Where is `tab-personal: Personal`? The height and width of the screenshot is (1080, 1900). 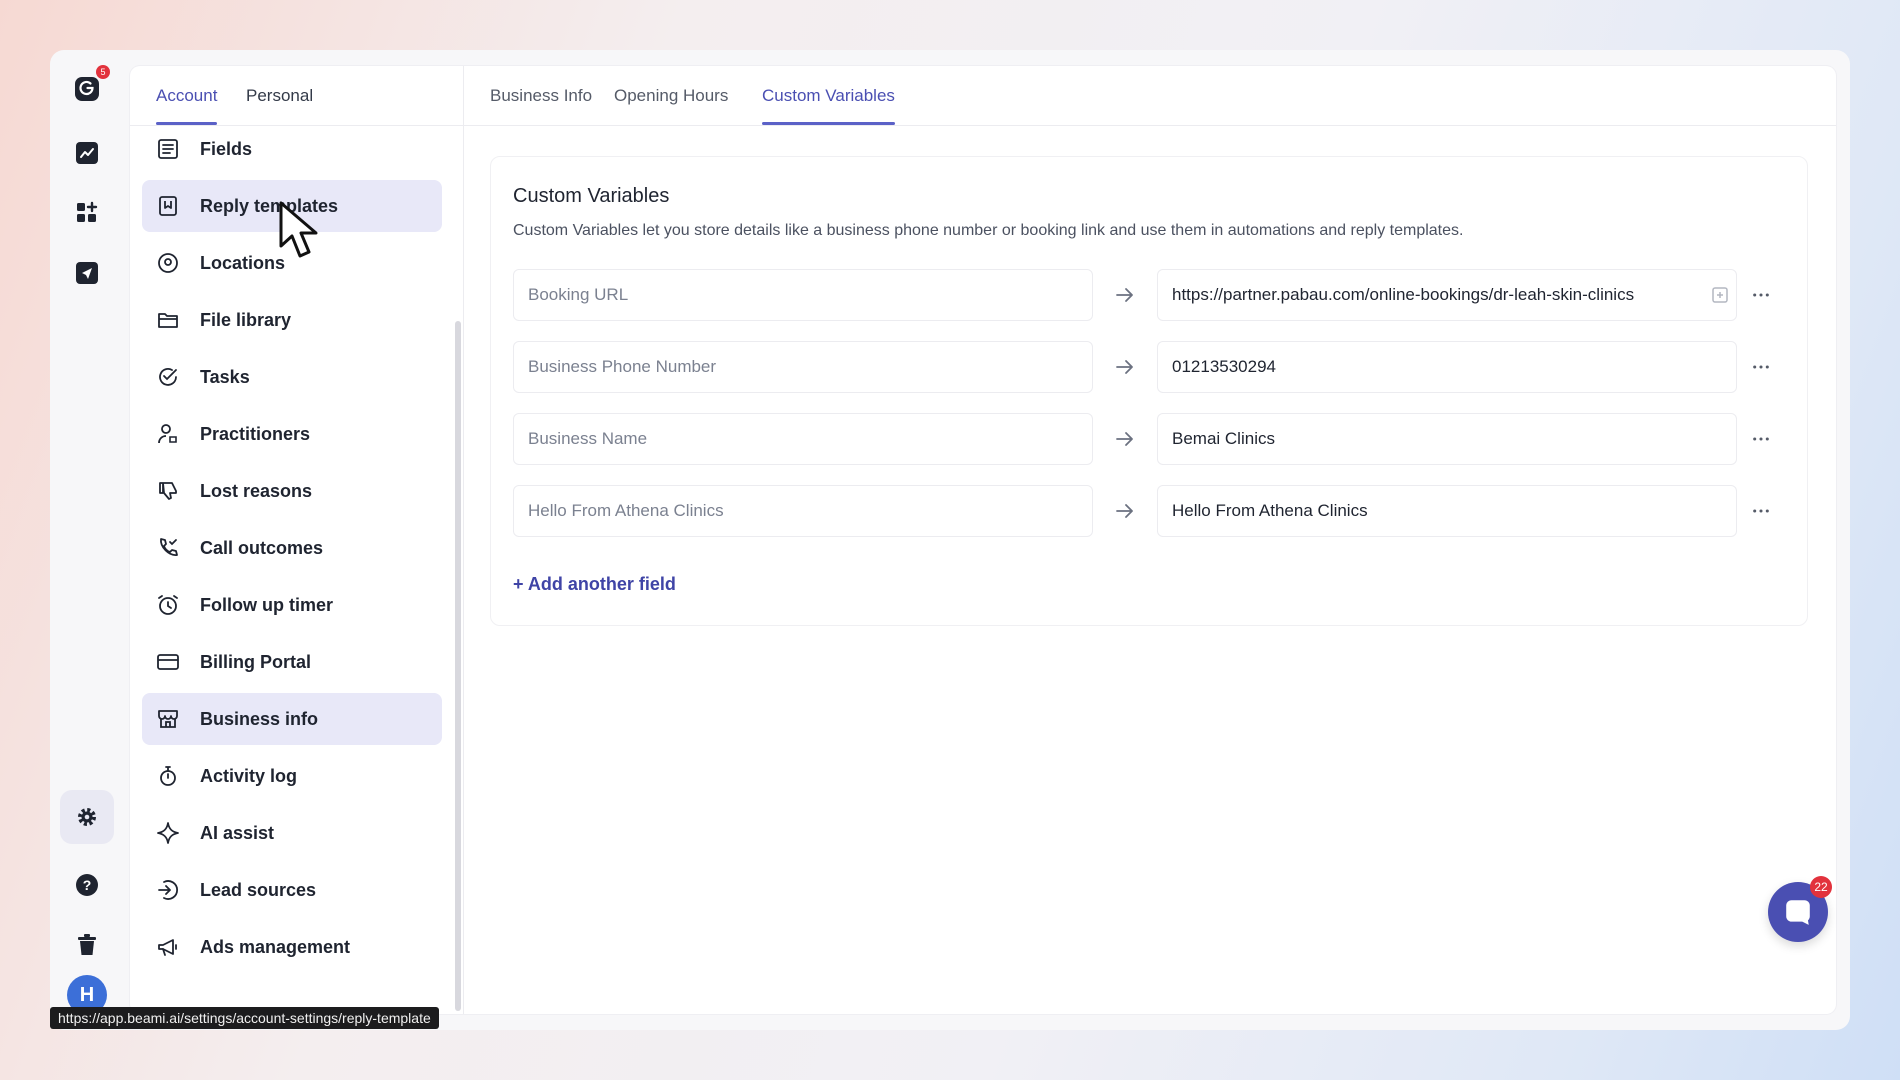
tab-personal: Personal is located at coordinates (279, 96).